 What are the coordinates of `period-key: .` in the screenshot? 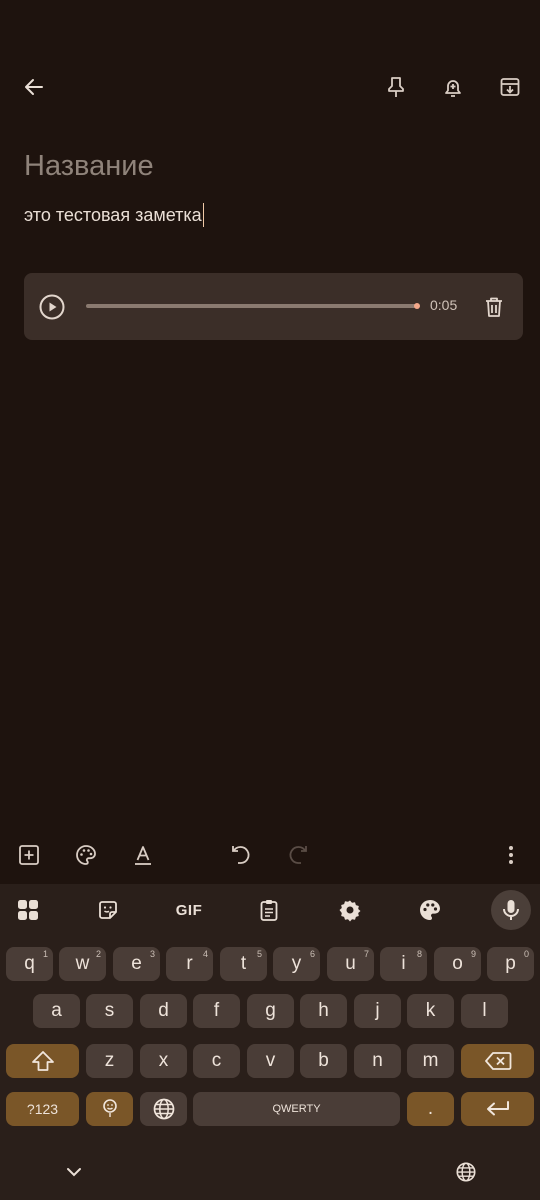 It's located at (430, 1109).